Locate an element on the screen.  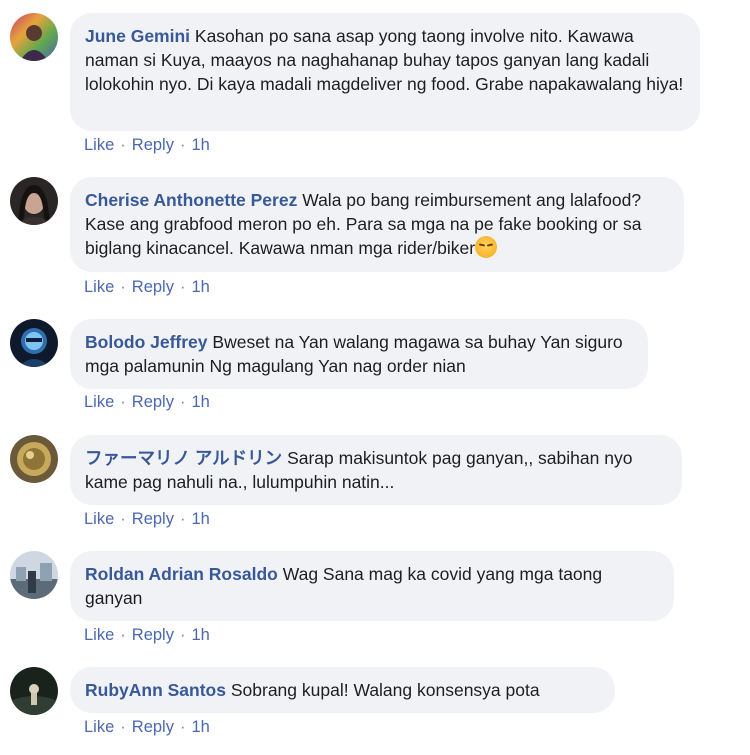
author-name: June Gemini is located at coordinates (137, 36).